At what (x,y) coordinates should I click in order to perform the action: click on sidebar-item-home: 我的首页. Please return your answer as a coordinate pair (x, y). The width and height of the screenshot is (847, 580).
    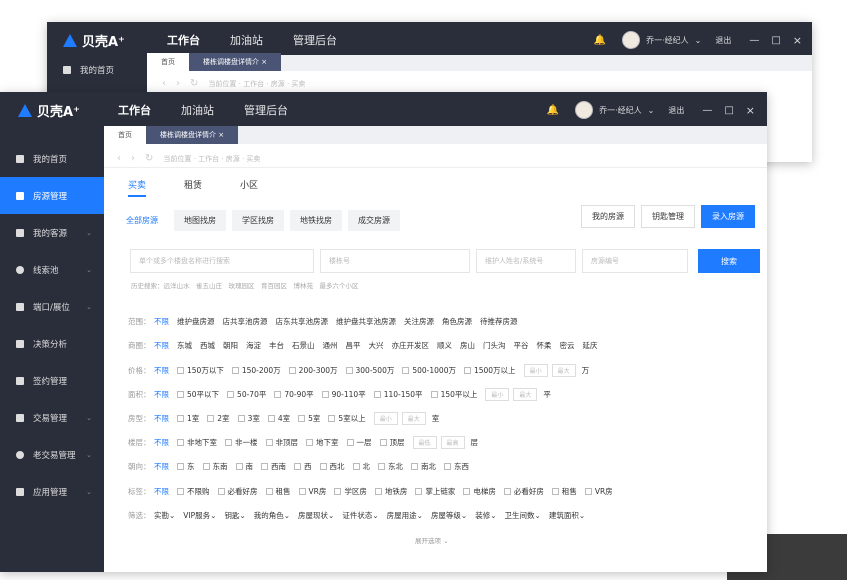
    Looking at the image, I should click on (52, 158).